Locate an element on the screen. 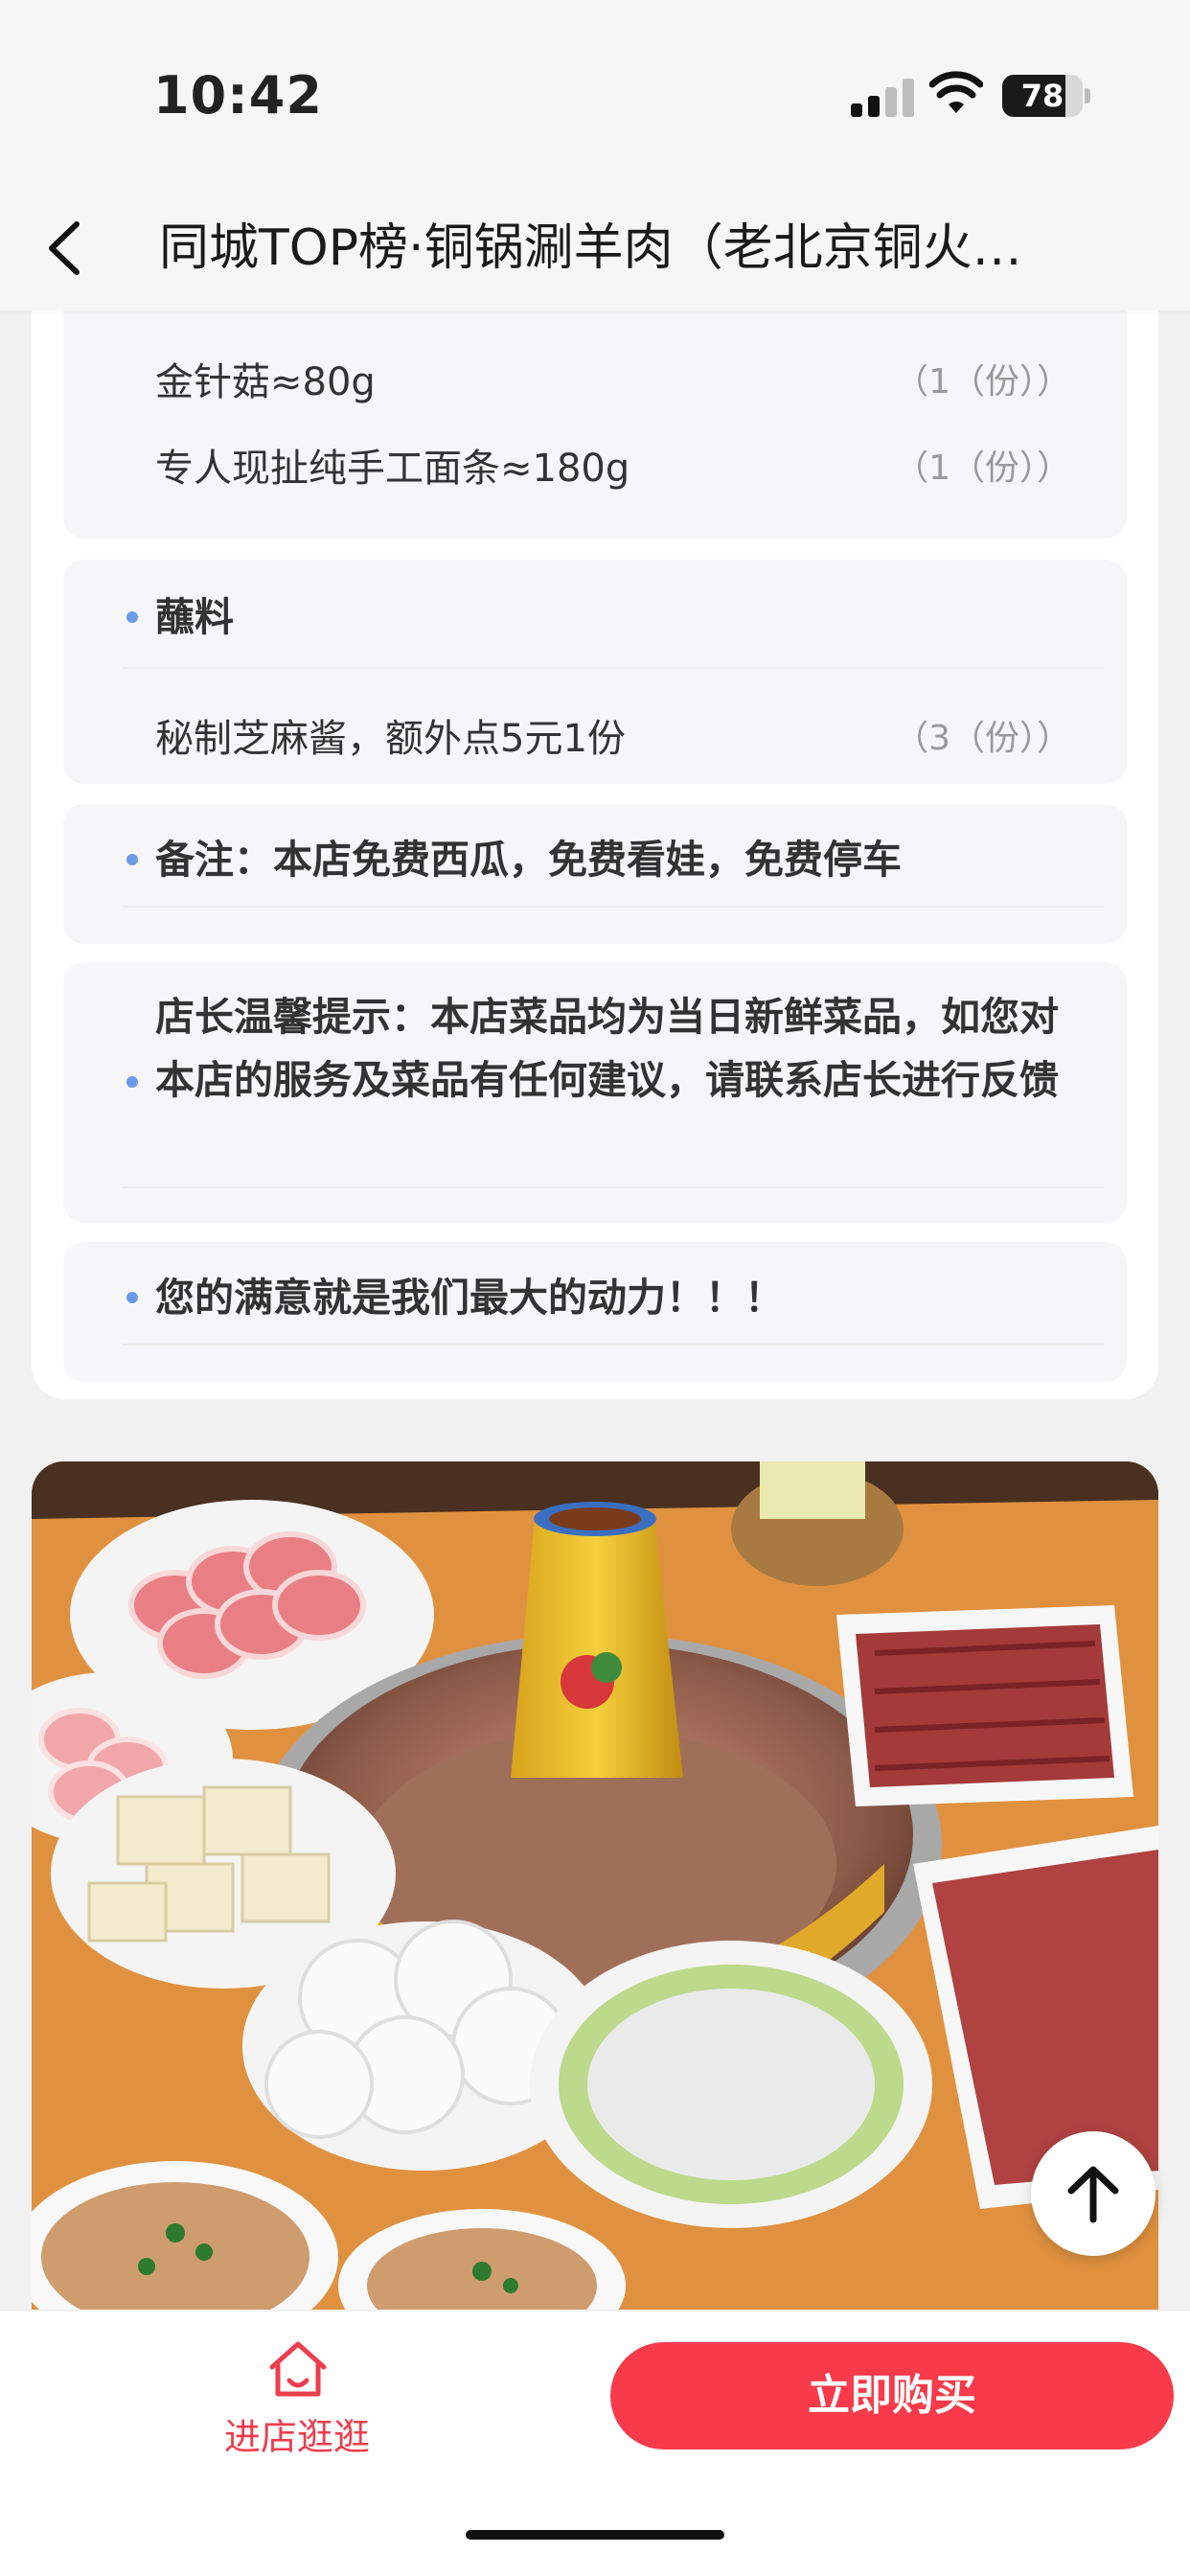 The image size is (1190, 2576). buy-now-button: 立即购买 is located at coordinates (892, 2396).